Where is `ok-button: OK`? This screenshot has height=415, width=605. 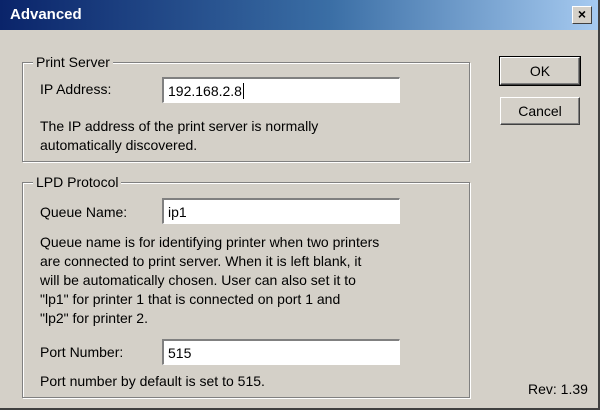
ok-button: OK is located at coordinates (540, 71).